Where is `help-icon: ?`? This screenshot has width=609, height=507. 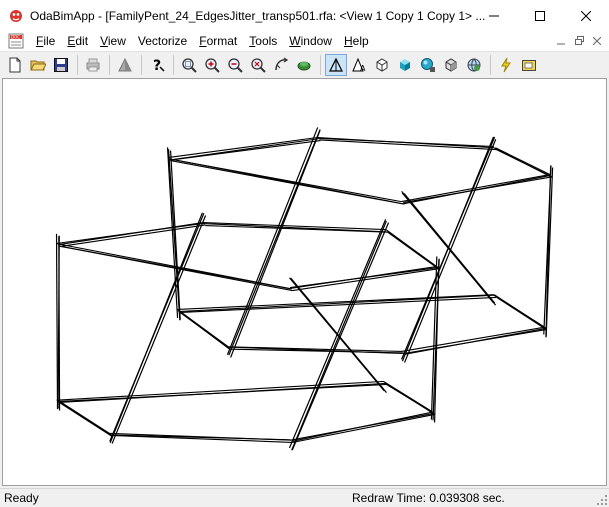 help-icon: ? is located at coordinates (159, 65).